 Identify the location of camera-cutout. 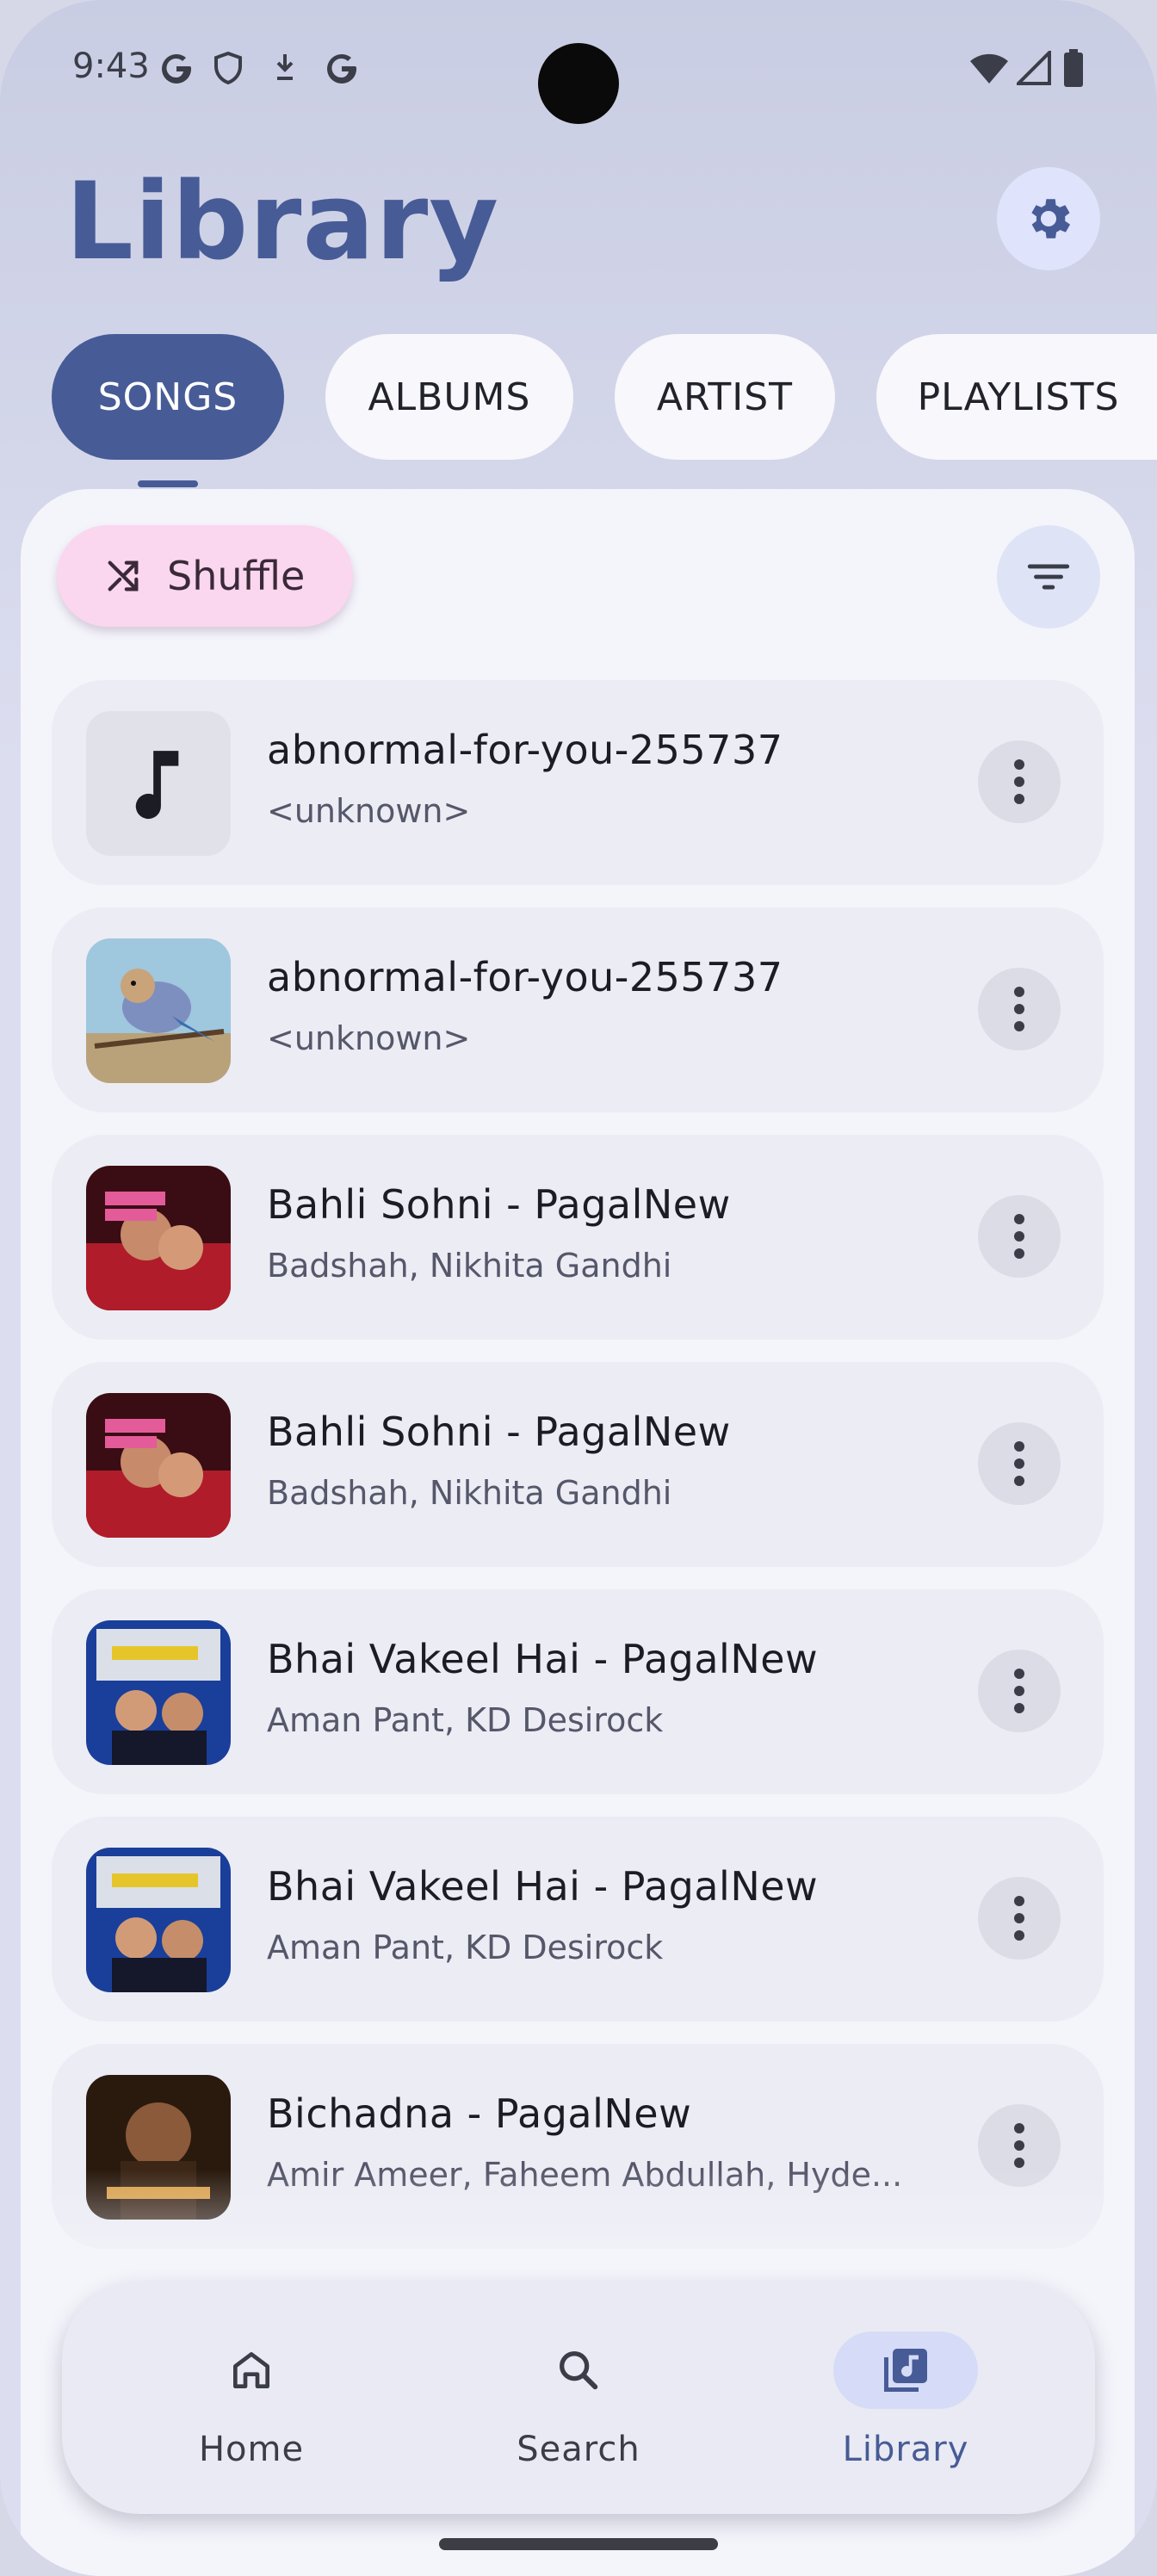
(579, 83).